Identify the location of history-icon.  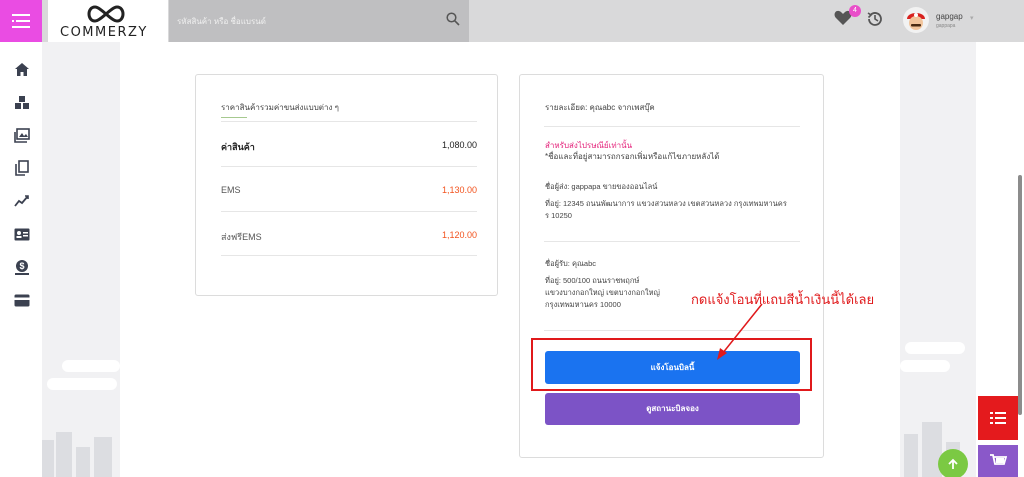
(875, 19).